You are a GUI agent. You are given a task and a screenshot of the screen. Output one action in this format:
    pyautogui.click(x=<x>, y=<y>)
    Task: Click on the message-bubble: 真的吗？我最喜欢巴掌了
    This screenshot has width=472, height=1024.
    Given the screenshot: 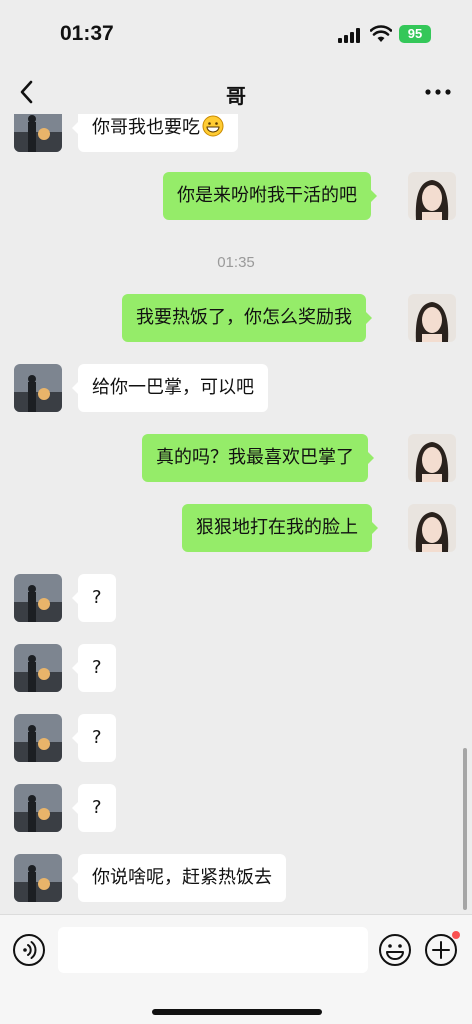 What is the action you would take?
    pyautogui.click(x=258, y=458)
    